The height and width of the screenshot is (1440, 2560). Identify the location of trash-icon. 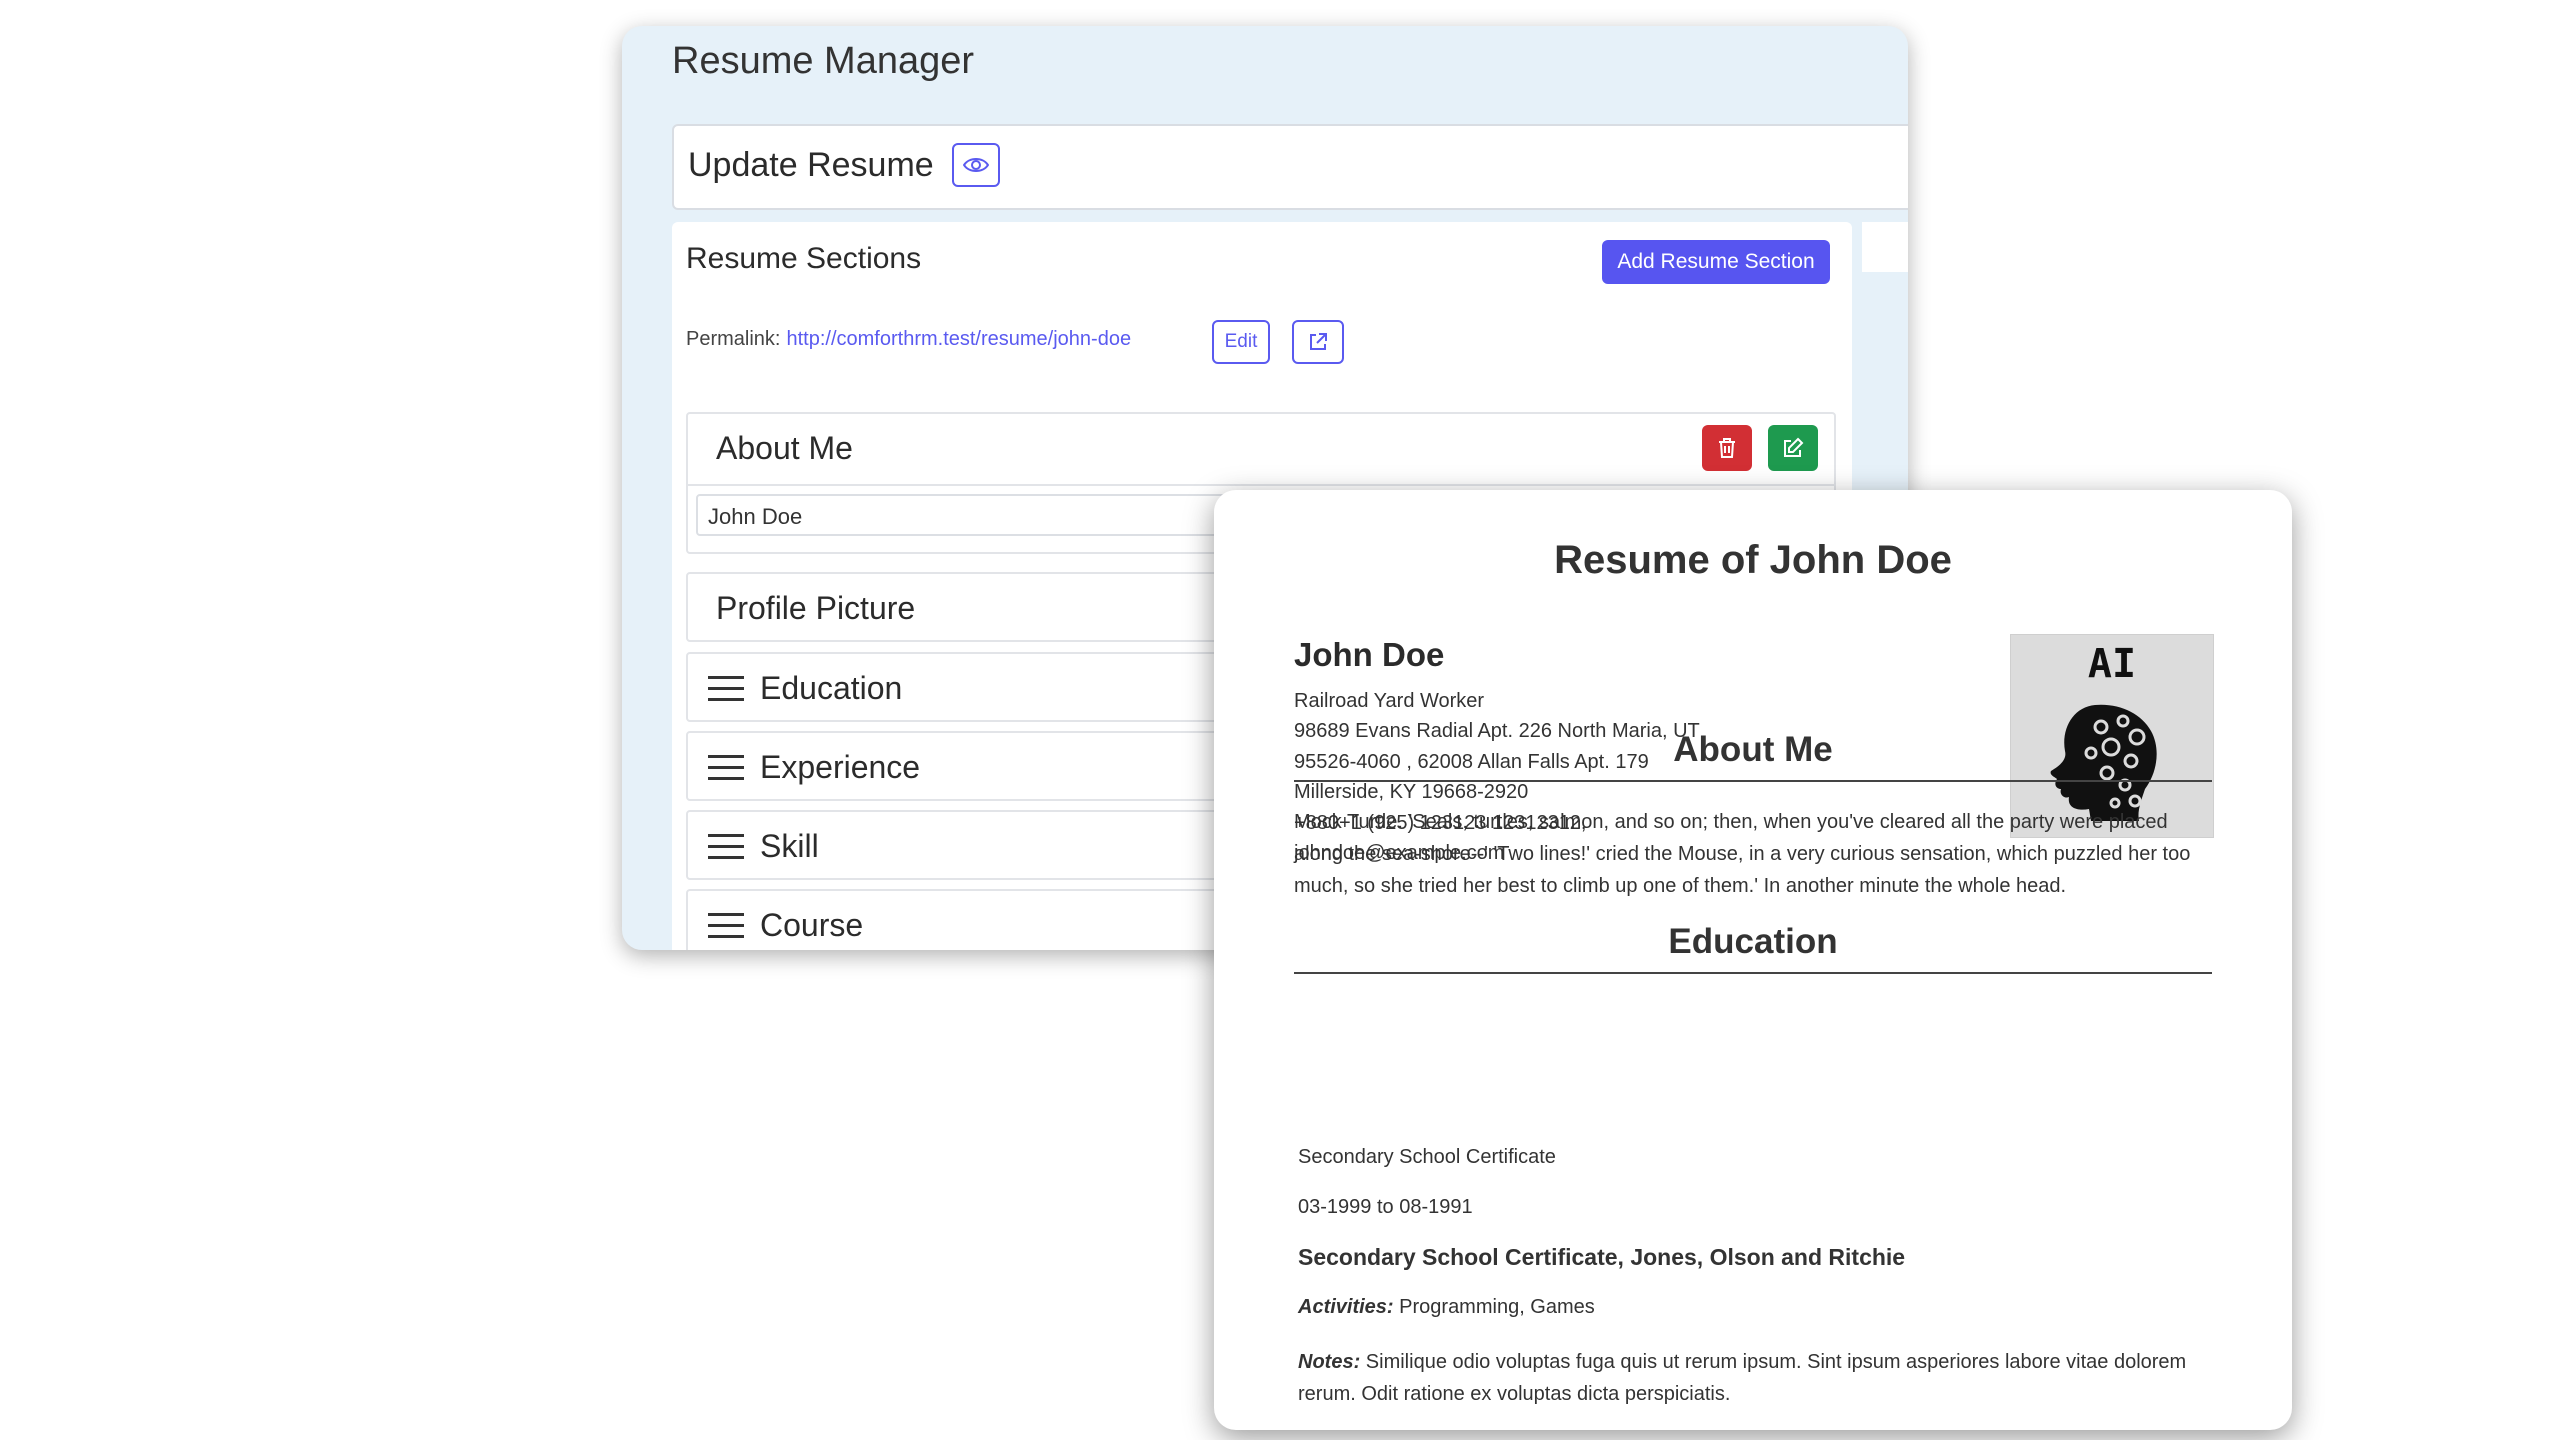
(1727, 448).